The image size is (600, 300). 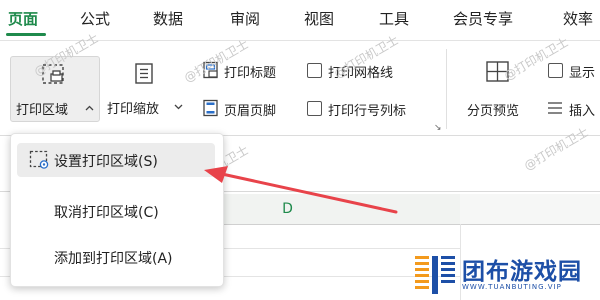 What do you see at coordinates (133, 109) in the screenshot?
I see `print-scale-label: 打印缩放` at bounding box center [133, 109].